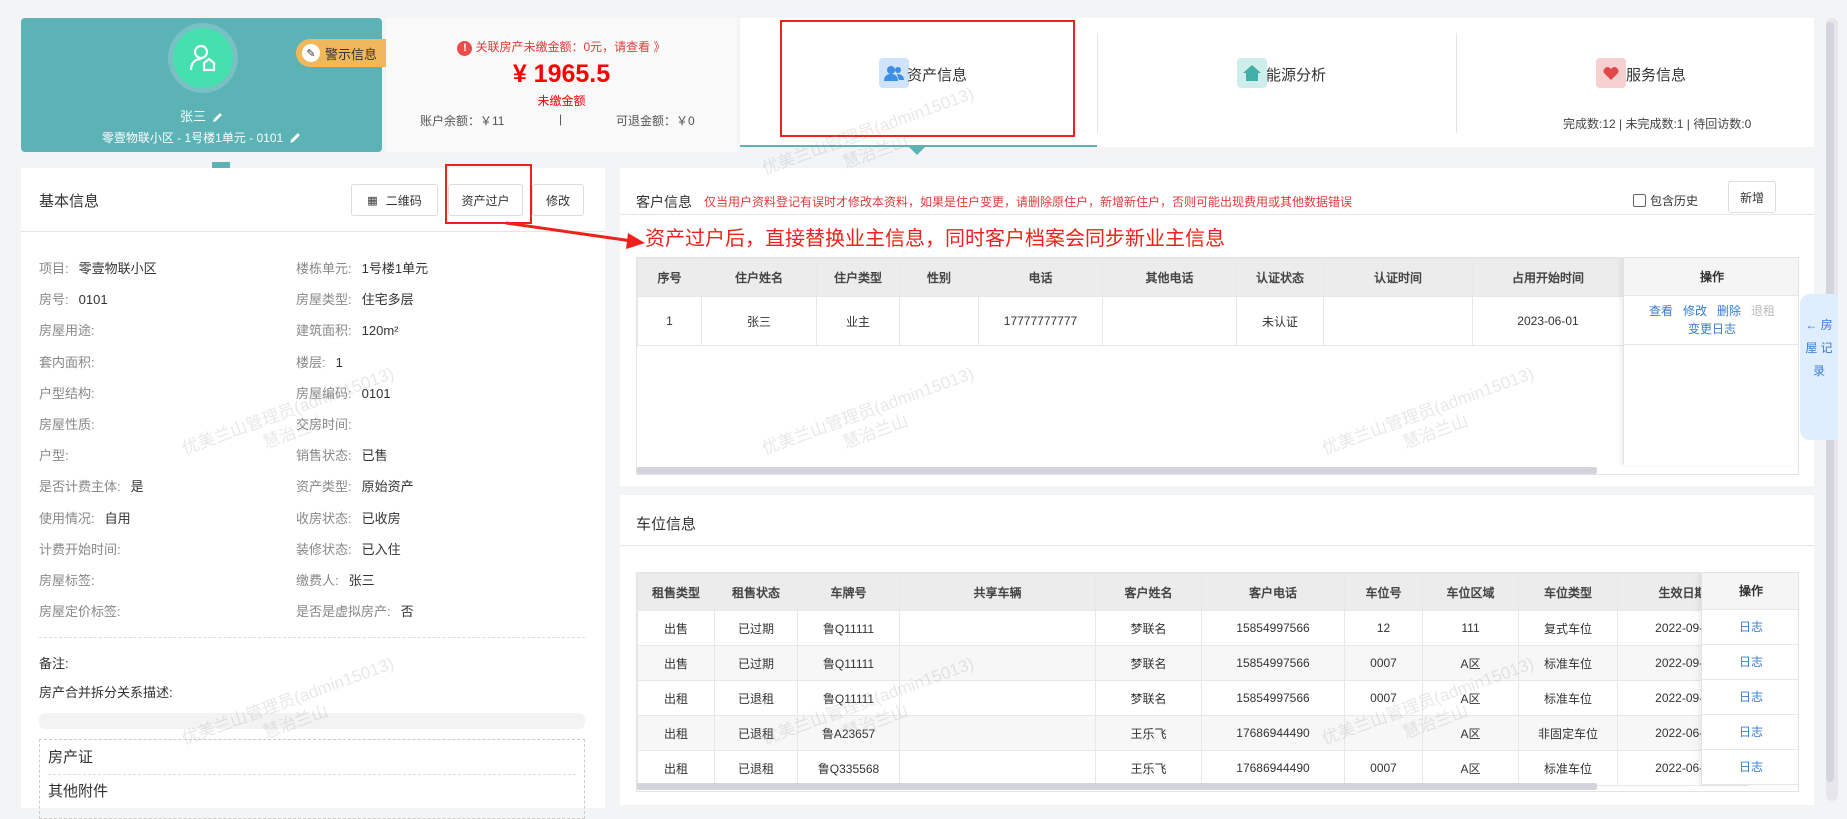 The height and width of the screenshot is (819, 1847). I want to click on qr-grid-icon: ▦, so click(372, 200).